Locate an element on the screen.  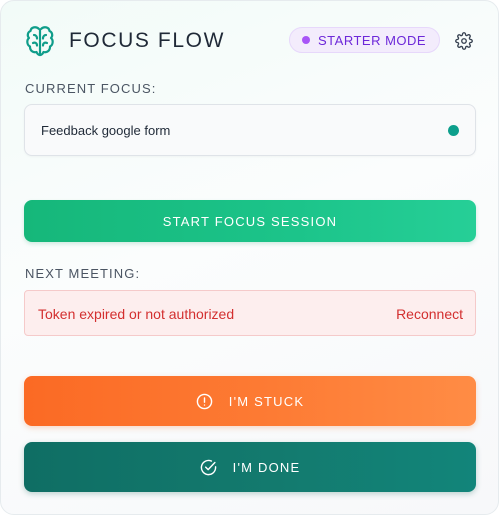
mode-badge-label: STARTER MODE is located at coordinates (372, 40).